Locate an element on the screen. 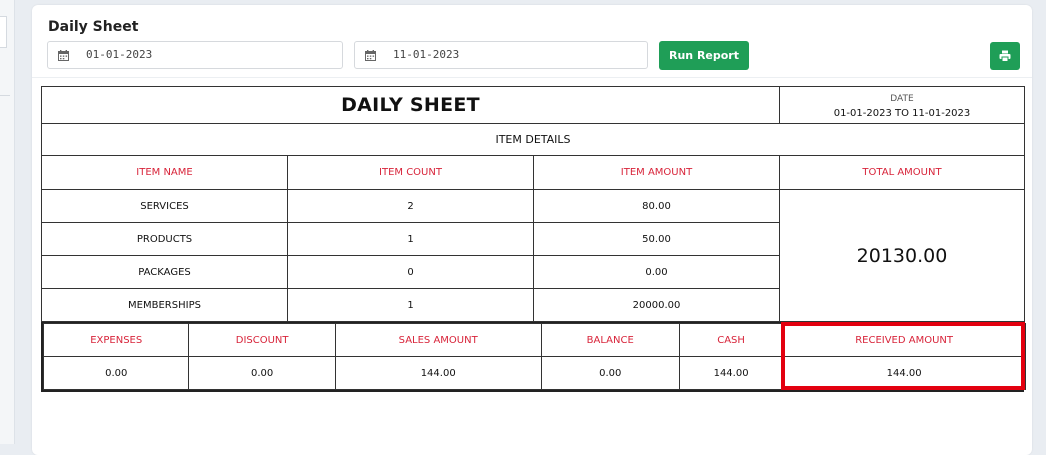 The height and width of the screenshot is (455, 1046). item-amount: 50.00 is located at coordinates (656, 239).